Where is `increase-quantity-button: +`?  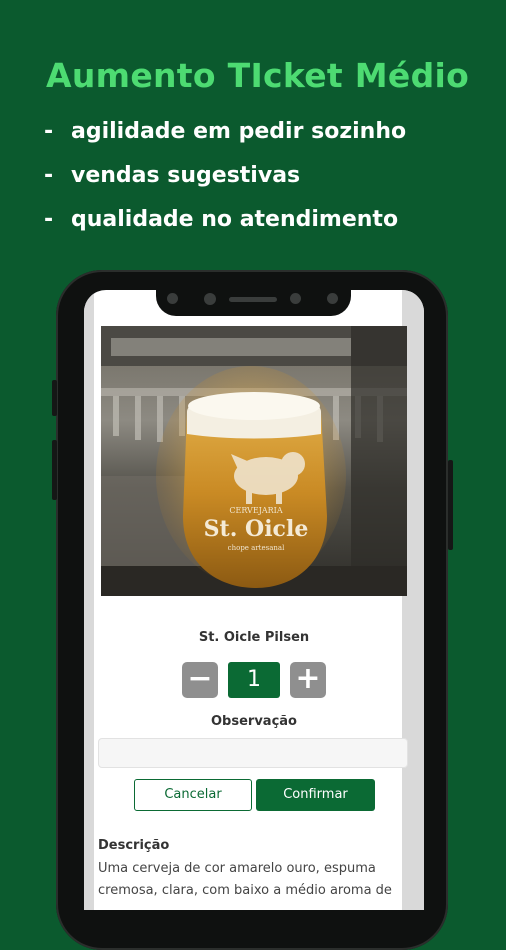
increase-quantity-button: + is located at coordinates (308, 680).